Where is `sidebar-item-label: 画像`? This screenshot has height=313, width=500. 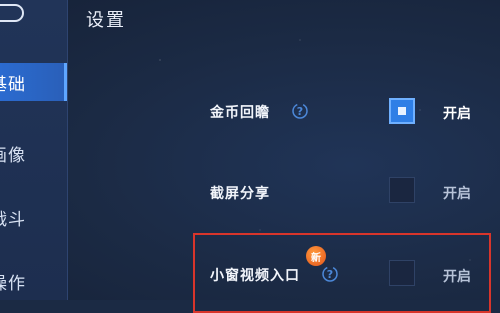
sidebar-item-label: 画像 is located at coordinates (13, 155).